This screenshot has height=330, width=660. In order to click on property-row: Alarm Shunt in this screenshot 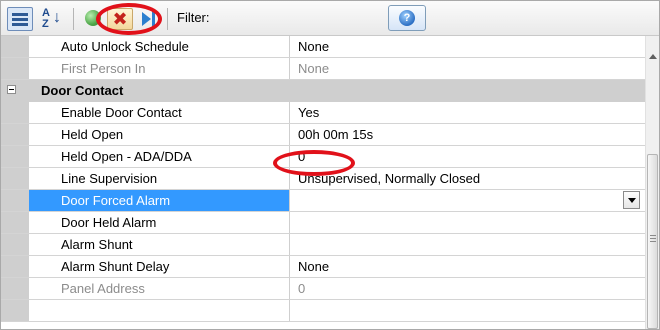, I will do `click(323, 245)`.